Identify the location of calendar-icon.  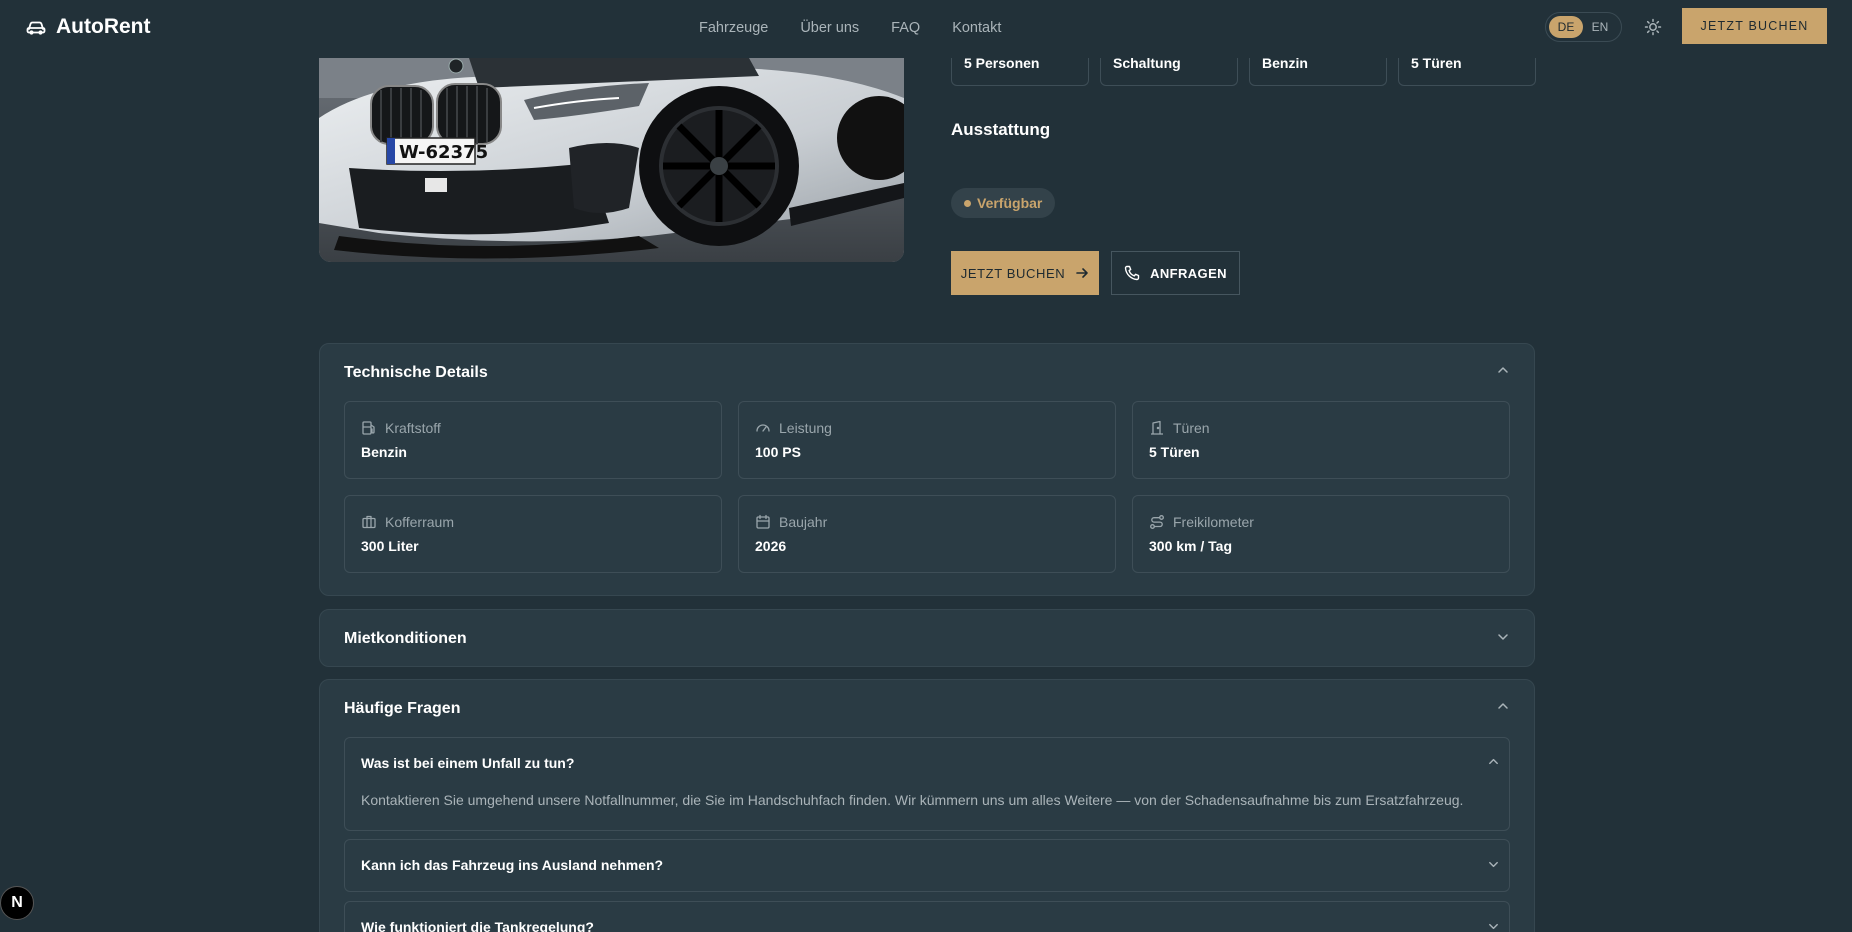
(763, 522).